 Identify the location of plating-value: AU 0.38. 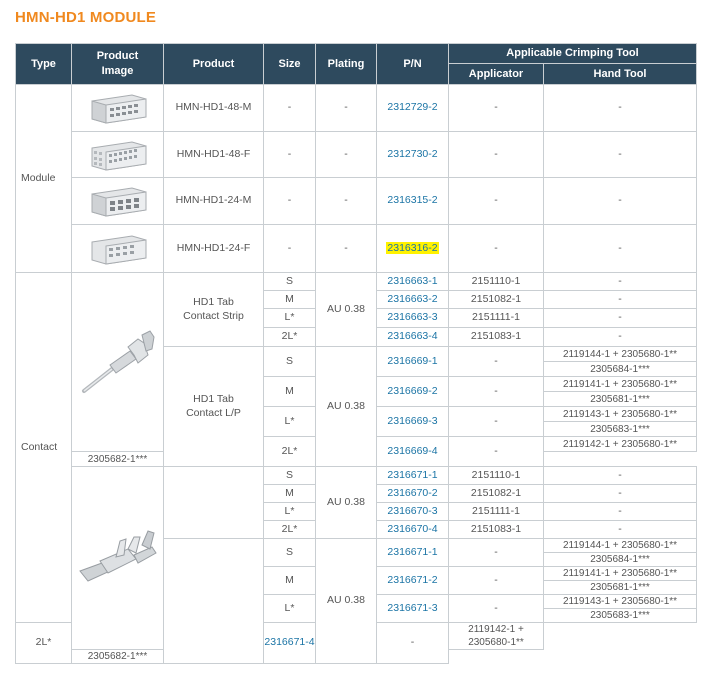
(346, 502).